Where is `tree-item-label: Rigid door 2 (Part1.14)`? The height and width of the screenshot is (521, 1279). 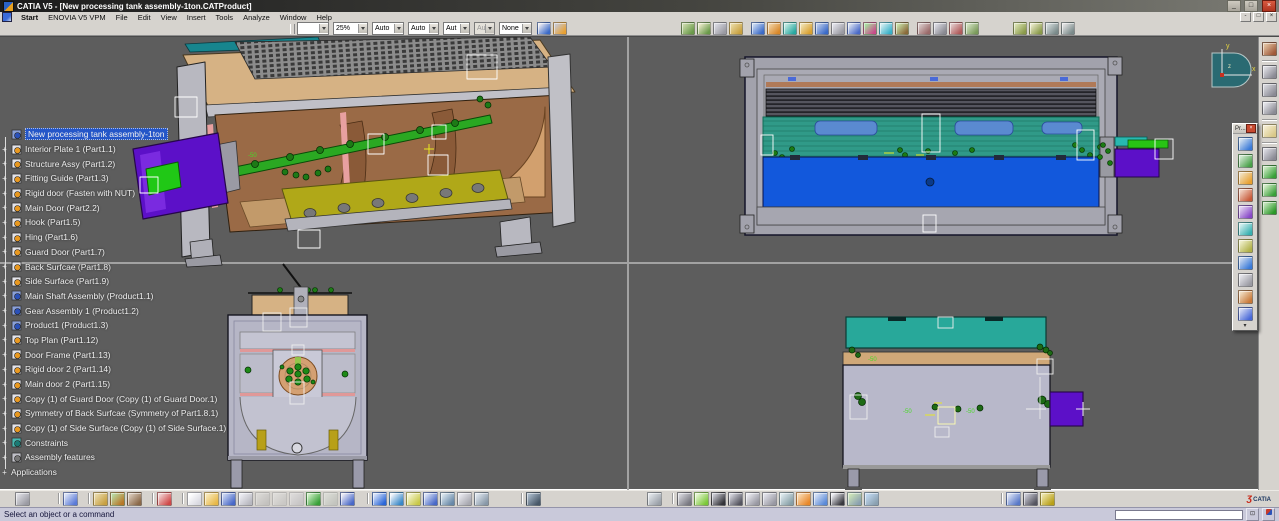
tree-item-label: Rigid door 2 (Part1.14) is located at coordinates (68, 369).